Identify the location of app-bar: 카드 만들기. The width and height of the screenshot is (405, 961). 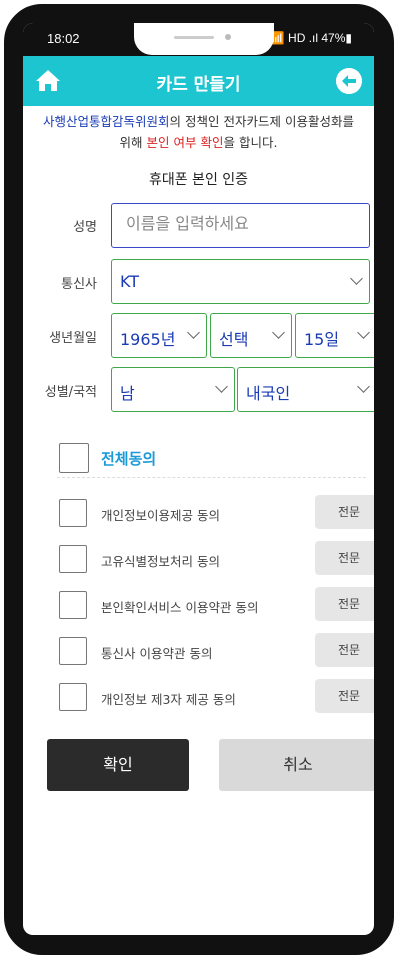
(198, 81).